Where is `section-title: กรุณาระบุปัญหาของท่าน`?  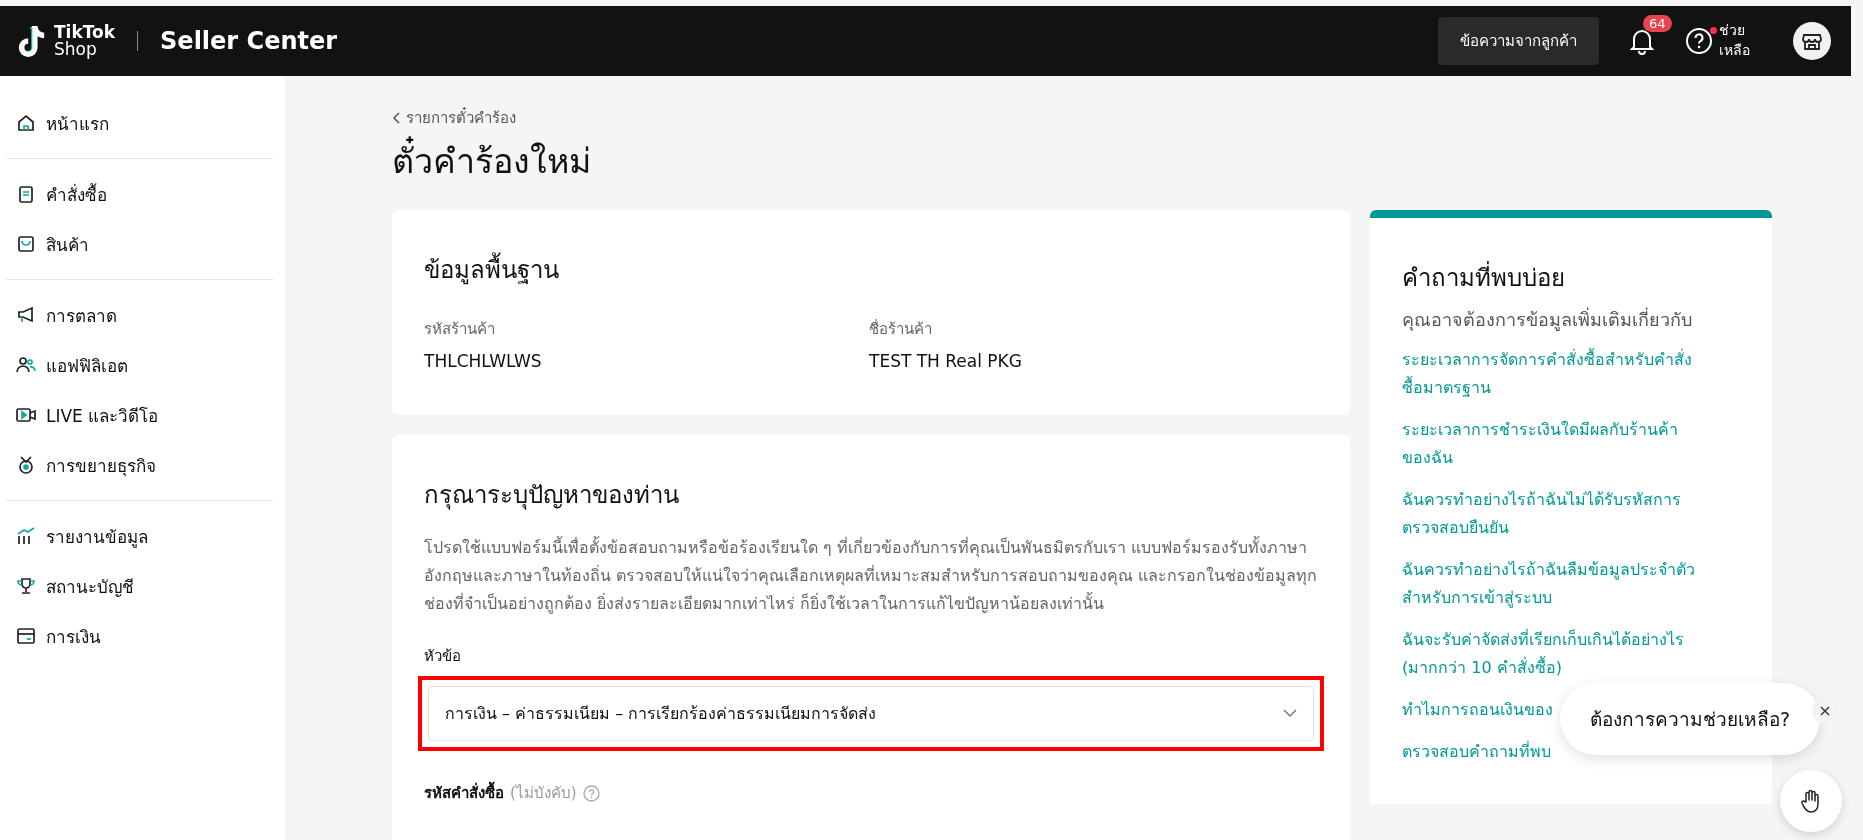
section-title: กรุณาระบุปัญหาของท่าน is located at coordinates (552, 496).